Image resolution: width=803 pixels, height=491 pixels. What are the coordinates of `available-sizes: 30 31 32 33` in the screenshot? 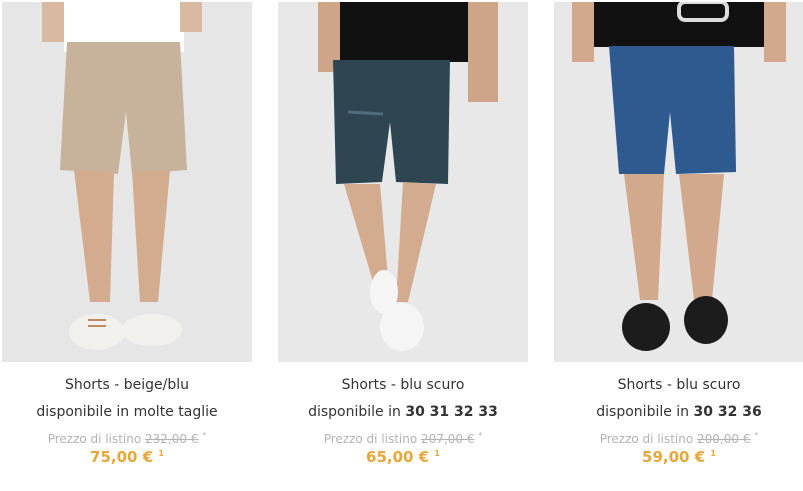 It's located at (451, 412).